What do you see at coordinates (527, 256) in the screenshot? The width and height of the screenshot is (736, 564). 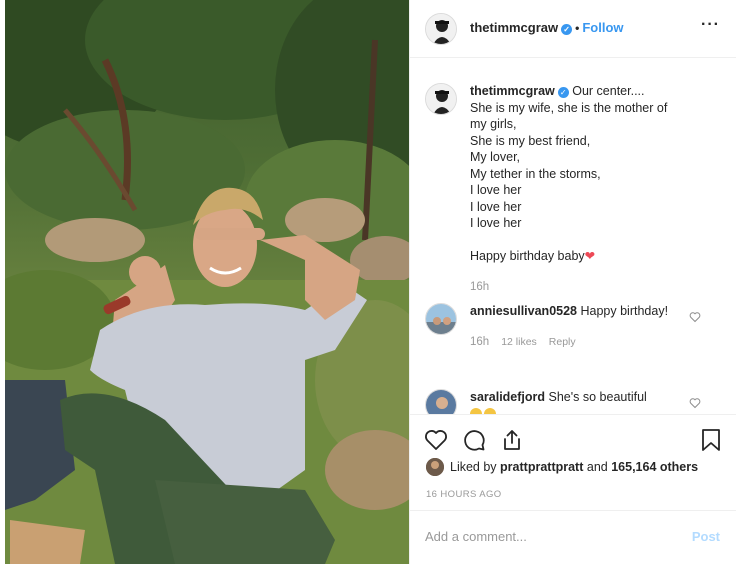 I see `caption-line: Happy birthday baby` at bounding box center [527, 256].